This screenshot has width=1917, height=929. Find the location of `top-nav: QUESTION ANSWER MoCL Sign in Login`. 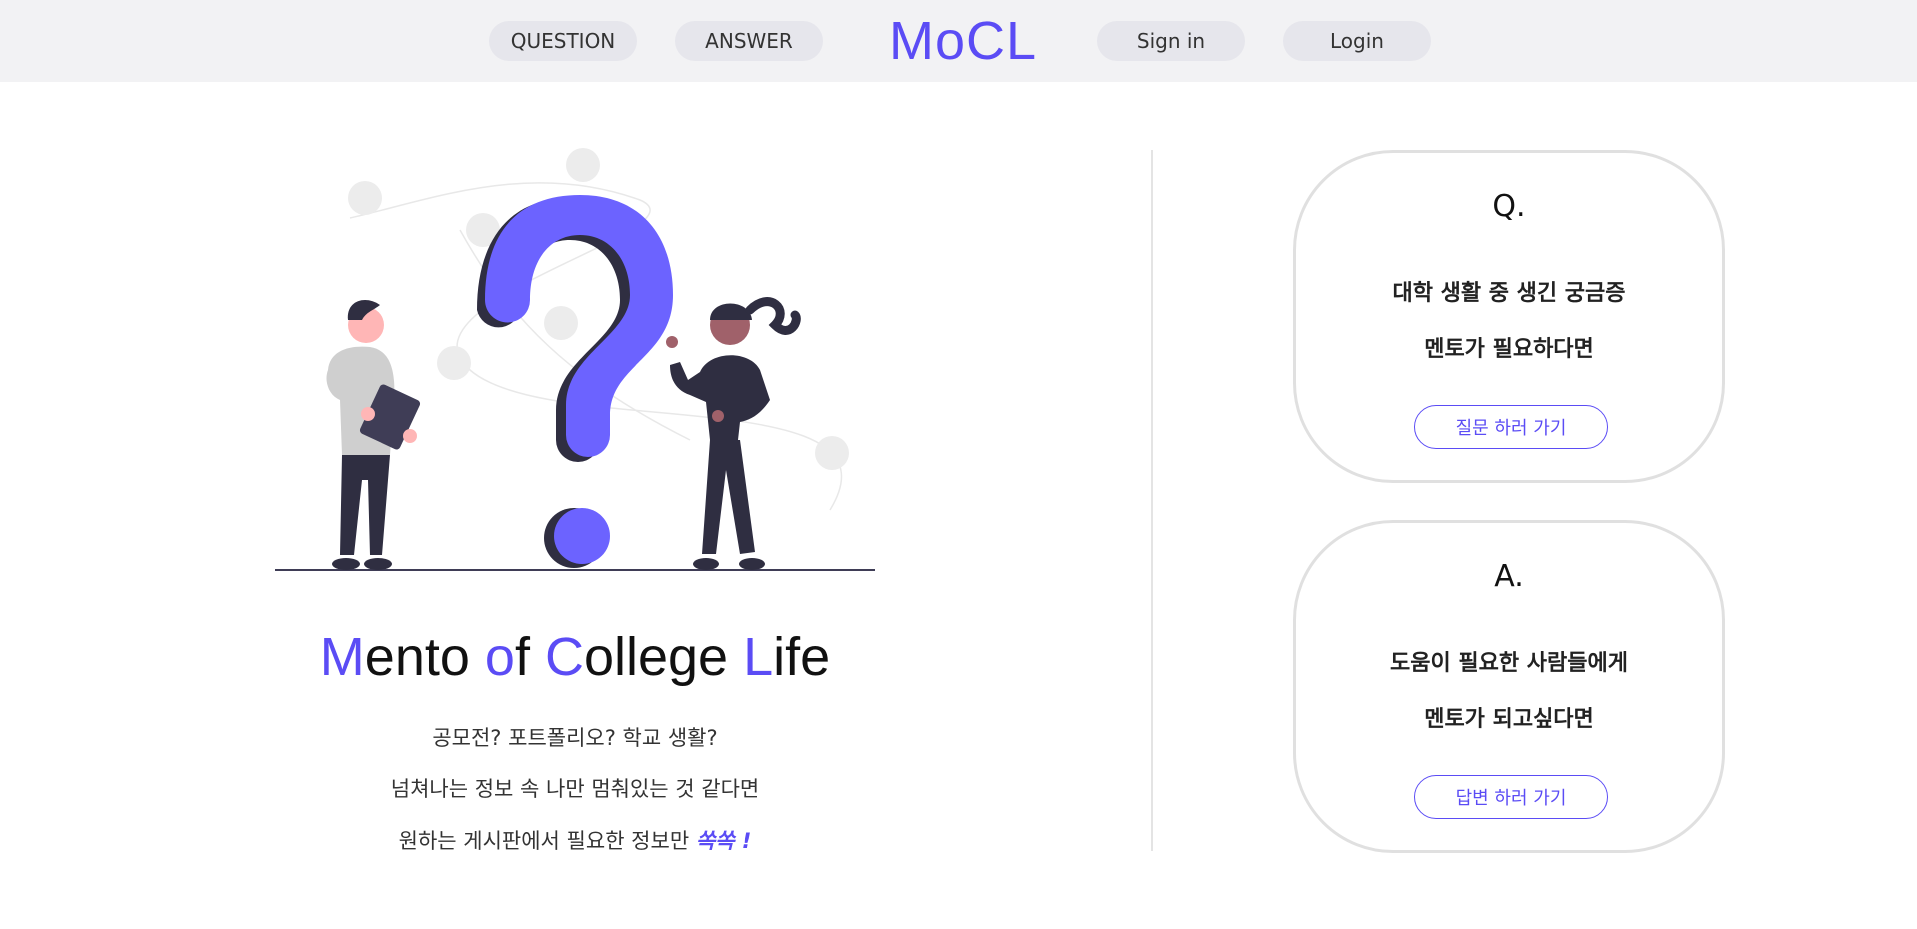

top-nav: QUESTION ANSWER MoCL Sign in Login is located at coordinates (958, 41).